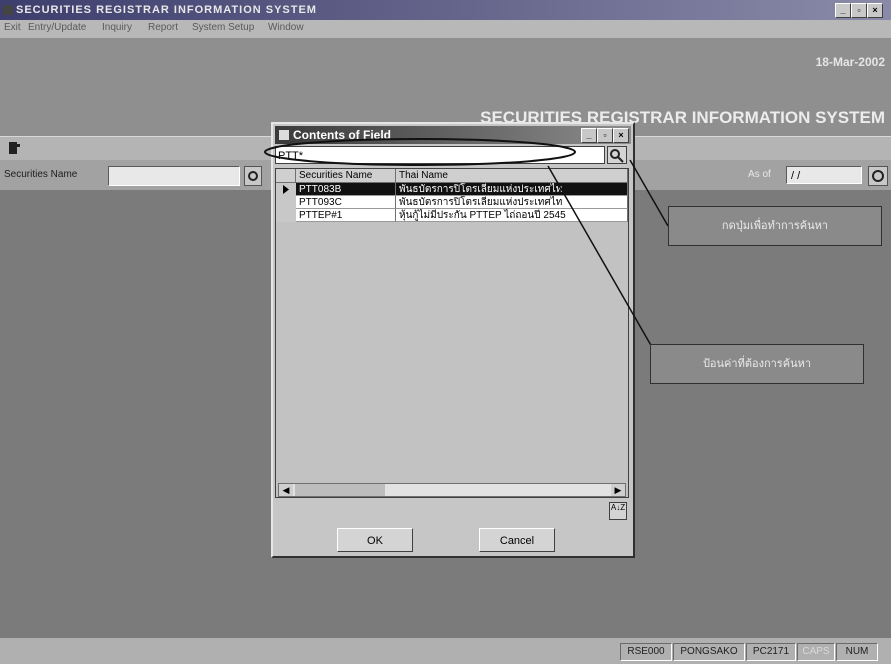 The image size is (891, 664). Describe the element at coordinates (757, 364) in the screenshot. I see `callout-input-hint: ป้อนค่าที่ต้องการค้นหา` at that location.